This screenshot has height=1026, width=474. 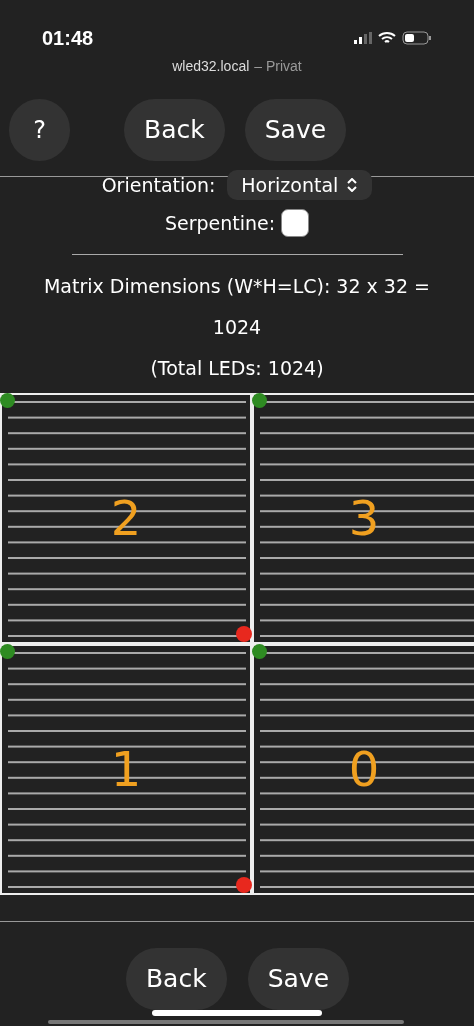 I want to click on orientation-select: Horizontal, so click(x=300, y=185).